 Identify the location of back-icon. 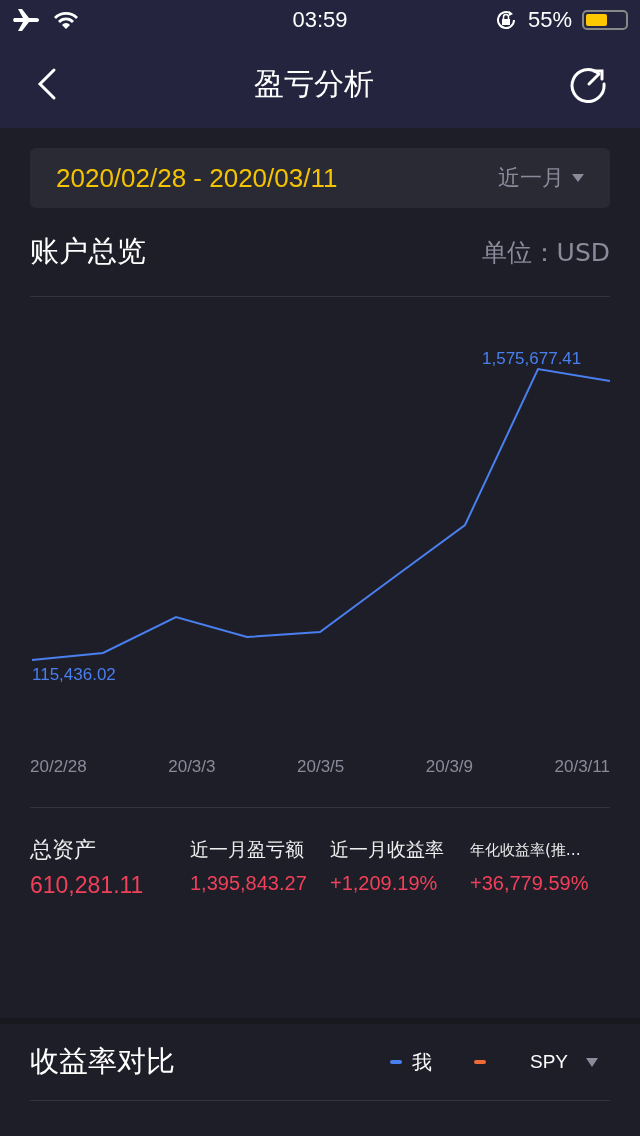
(47, 84).